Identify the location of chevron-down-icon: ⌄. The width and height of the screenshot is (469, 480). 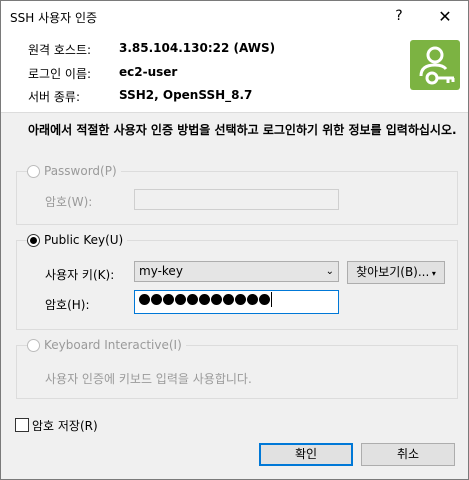
(329, 271).